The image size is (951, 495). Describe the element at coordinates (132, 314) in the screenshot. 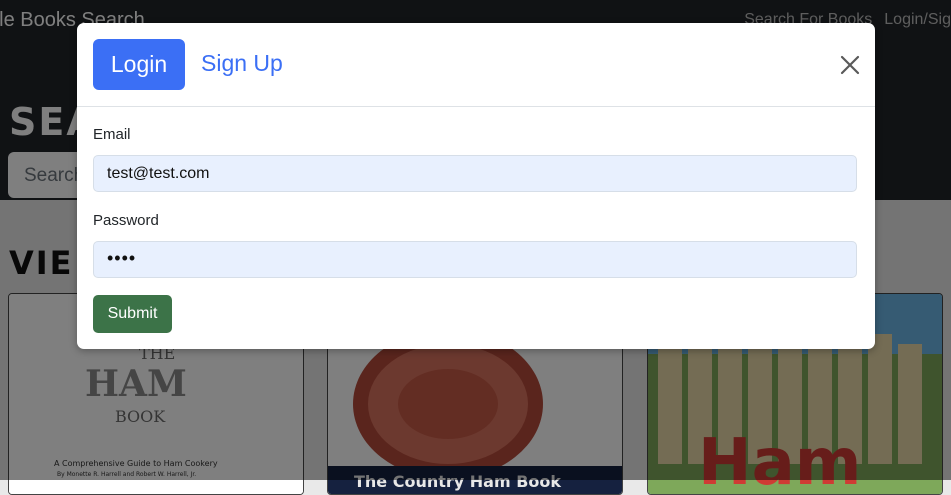

I see `submit-button: Submit` at that location.